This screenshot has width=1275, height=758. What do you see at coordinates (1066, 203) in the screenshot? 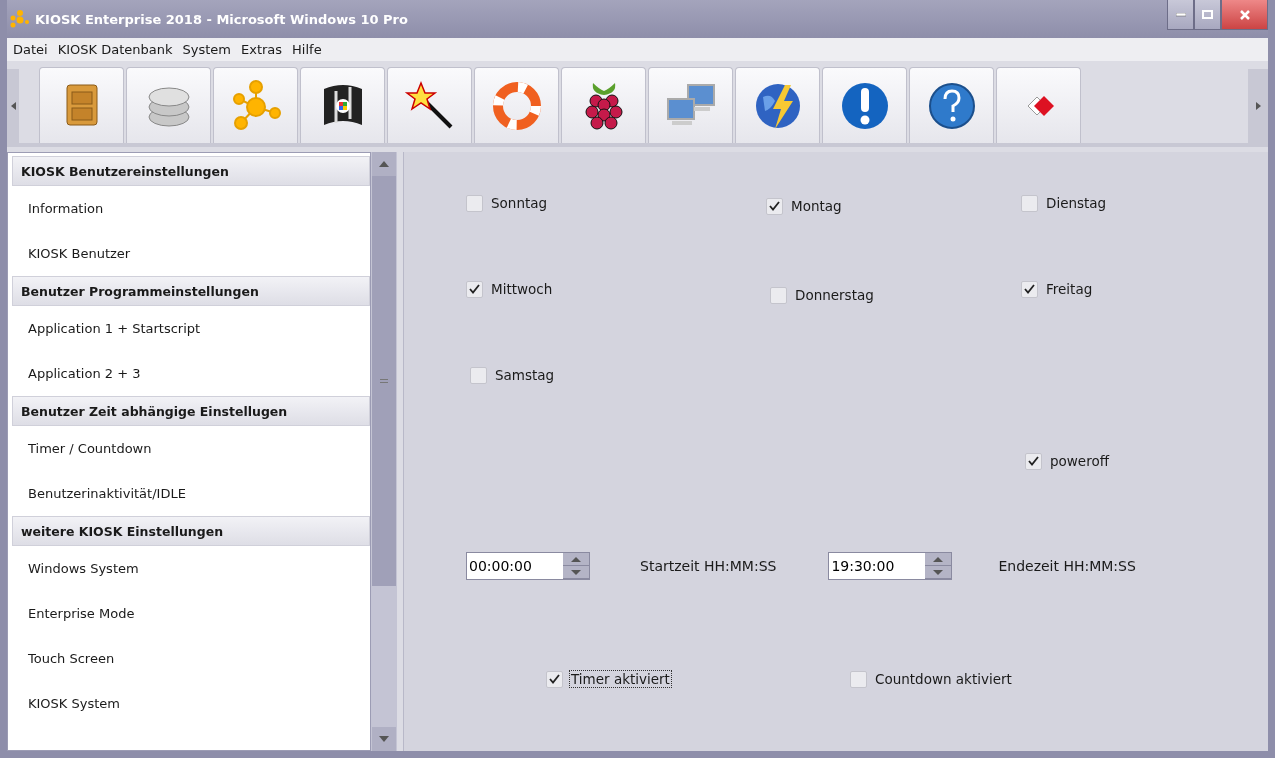
I see `checkbox: Dienstag` at bounding box center [1066, 203].